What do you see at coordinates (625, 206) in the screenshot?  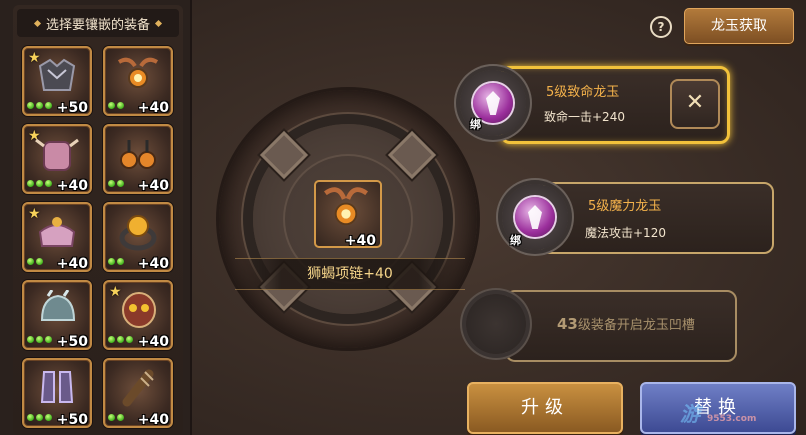 I see `gem-name: 5级魔力龙玉` at bounding box center [625, 206].